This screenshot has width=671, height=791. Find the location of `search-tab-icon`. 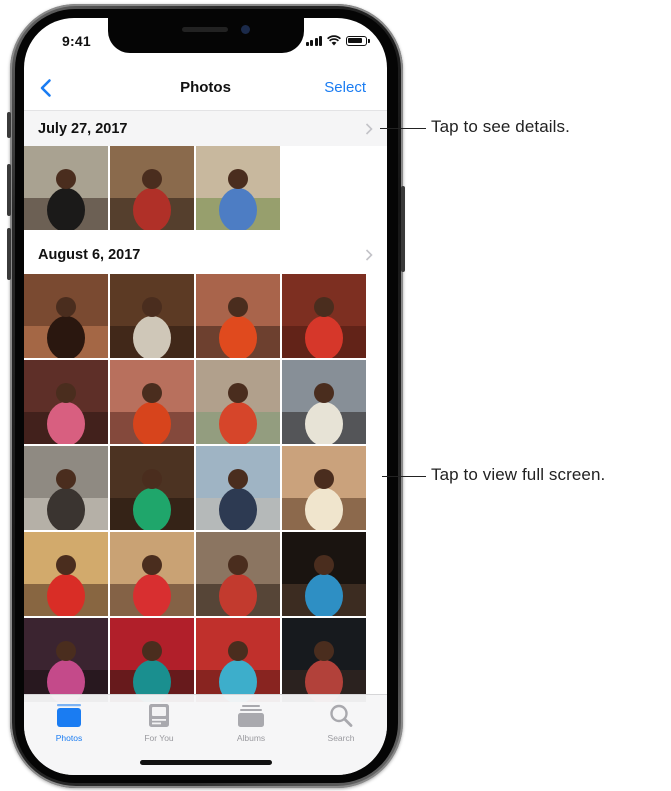

search-tab-icon is located at coordinates (341, 715).